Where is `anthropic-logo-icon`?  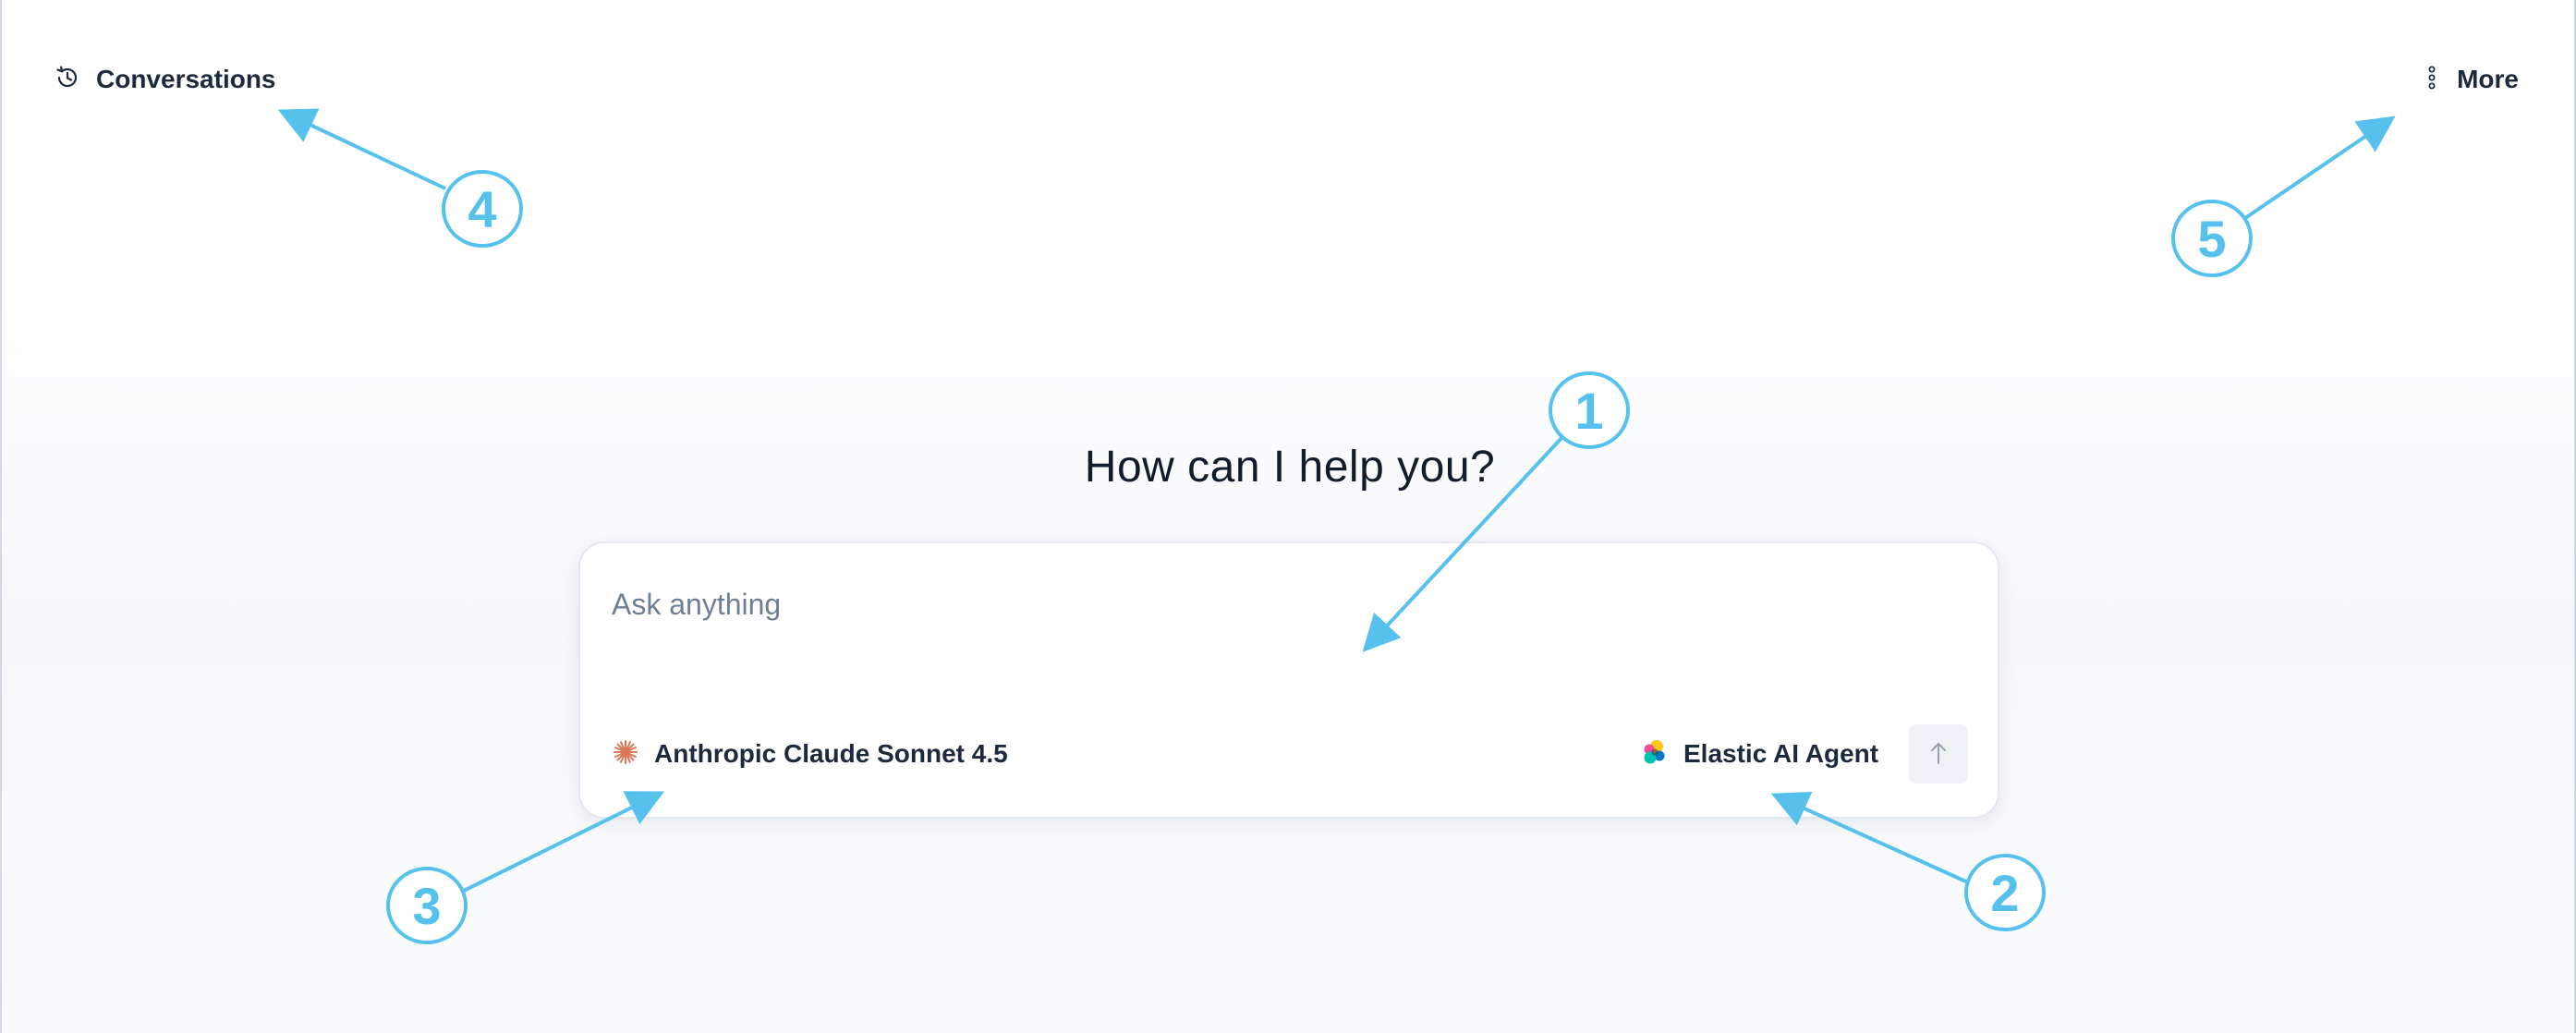 anthropic-logo-icon is located at coordinates (625, 755).